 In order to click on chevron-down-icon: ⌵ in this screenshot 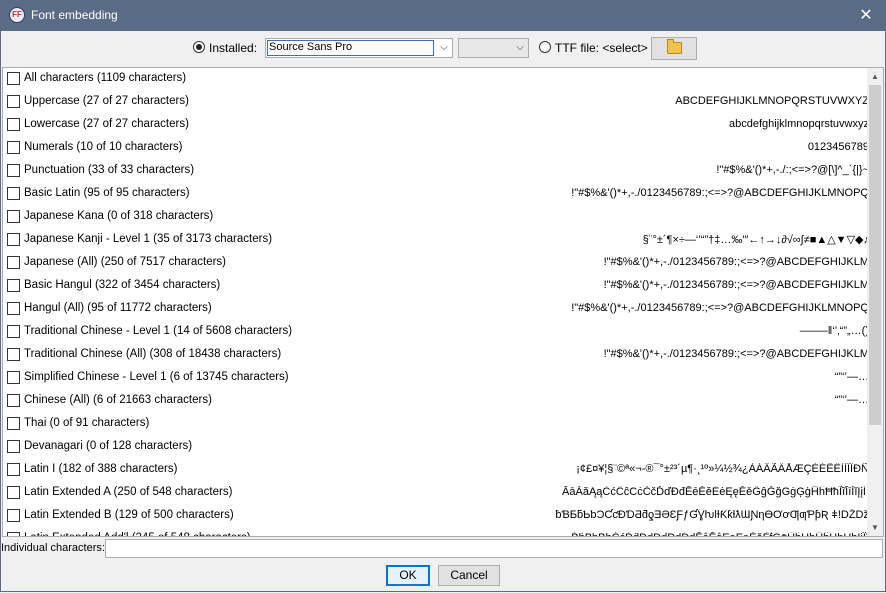, I will do `click(520, 47)`.